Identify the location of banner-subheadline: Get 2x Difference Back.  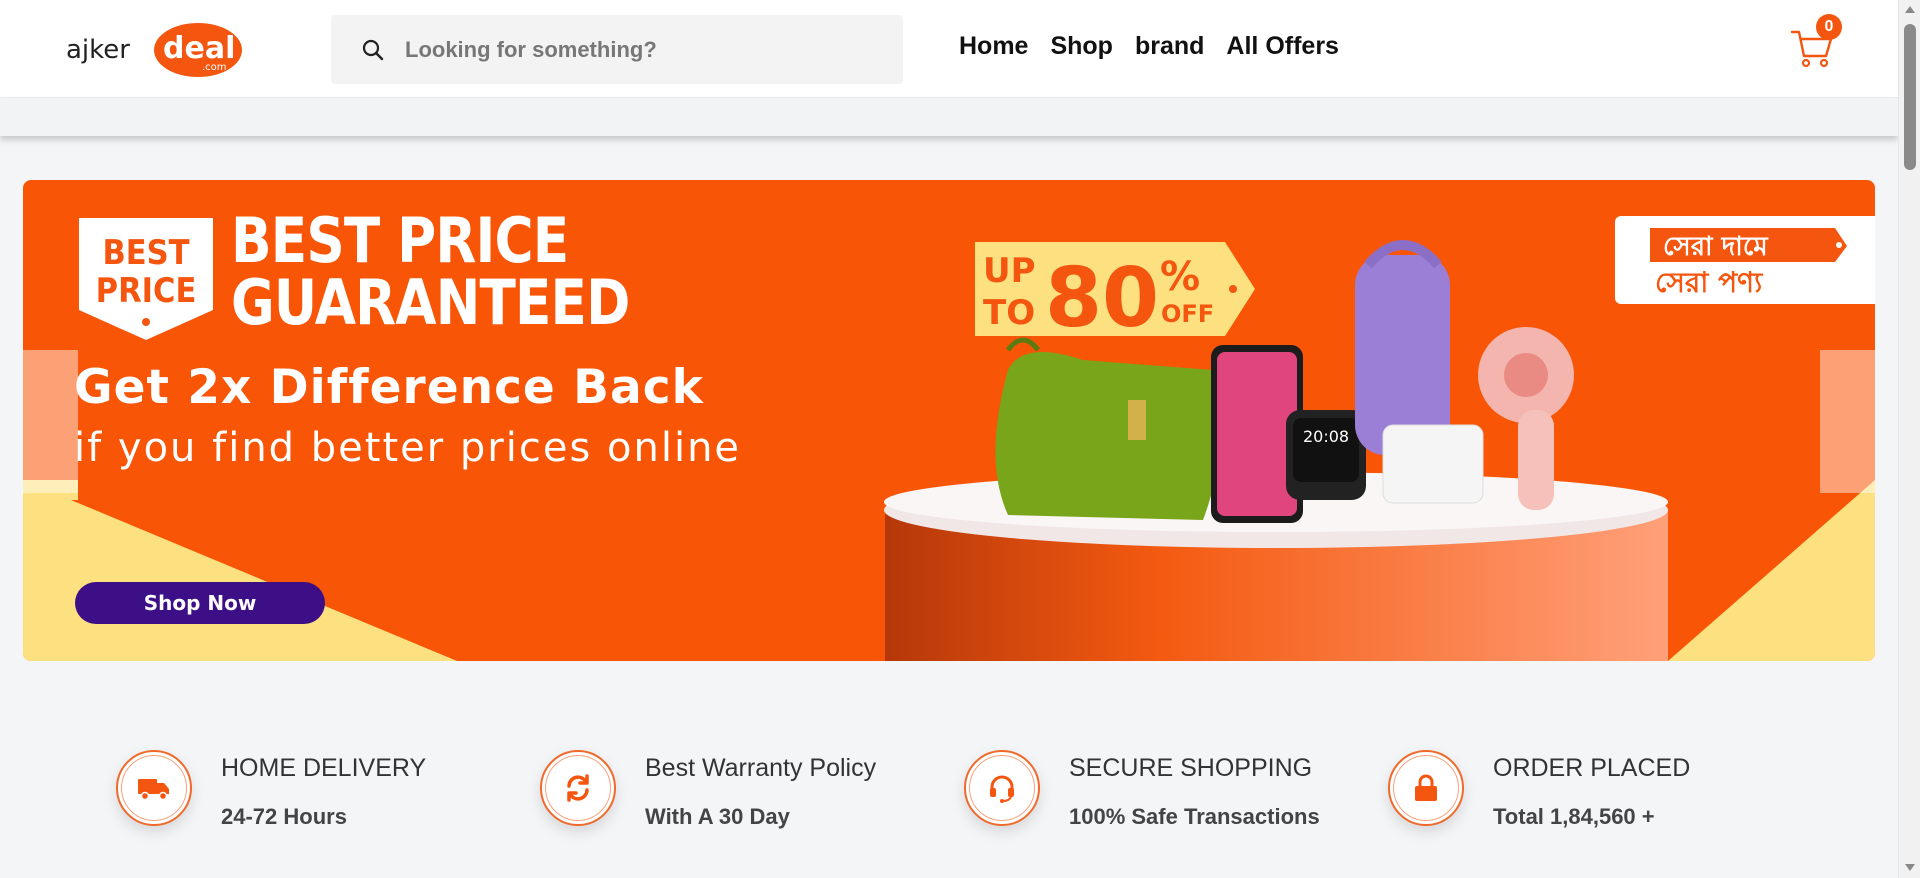
(389, 387).